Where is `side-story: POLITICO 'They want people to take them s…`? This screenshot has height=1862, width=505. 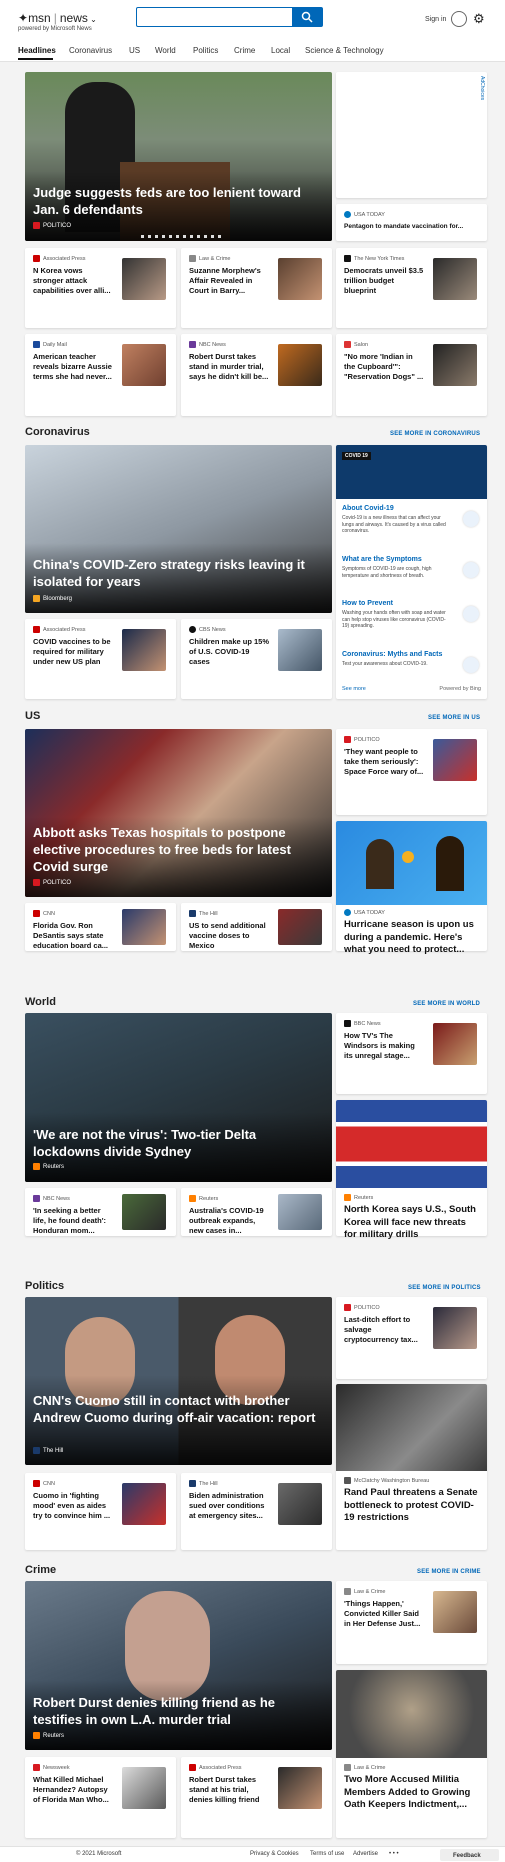
side-story: POLITICO 'They want people to take them s… is located at coordinates (411, 772).